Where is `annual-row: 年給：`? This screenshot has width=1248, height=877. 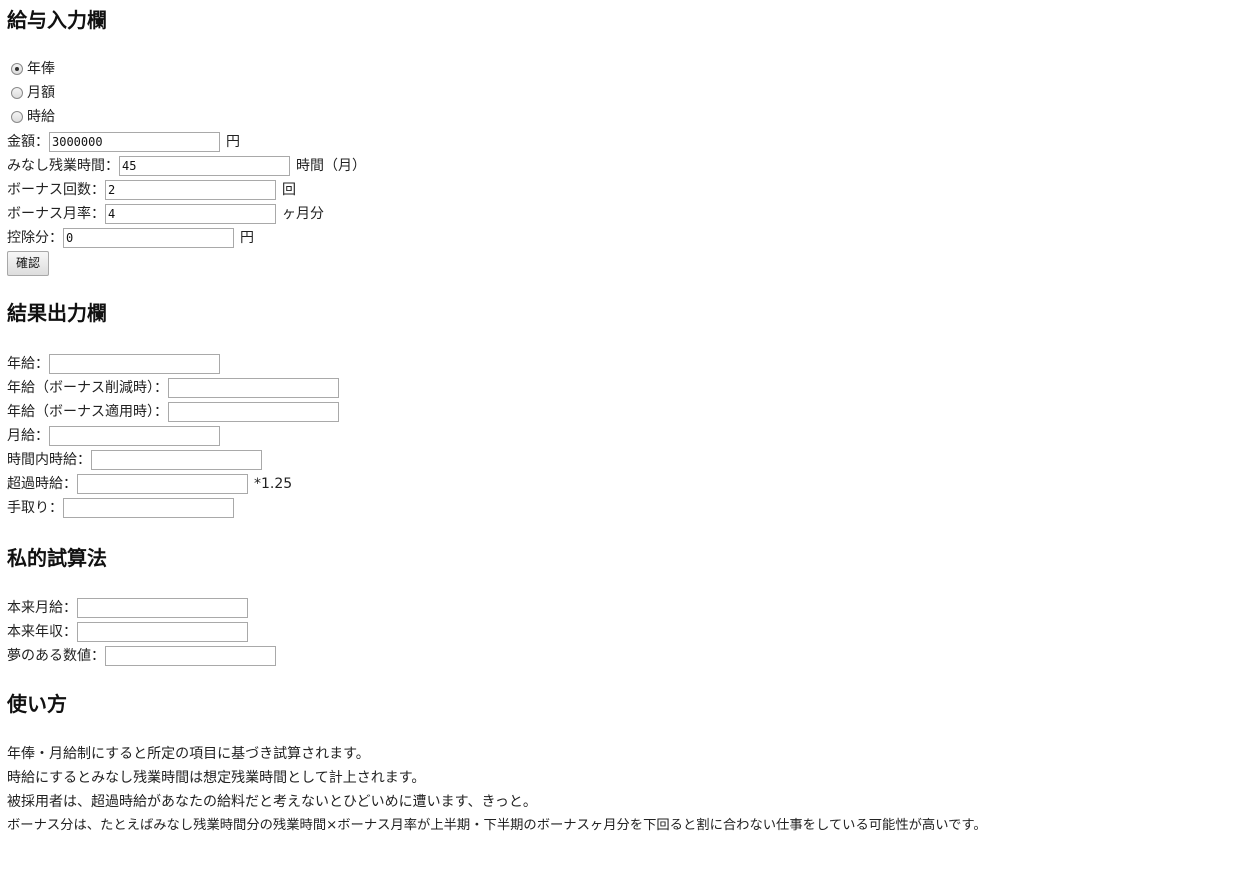
annual-row: 年給： is located at coordinates (113, 364).